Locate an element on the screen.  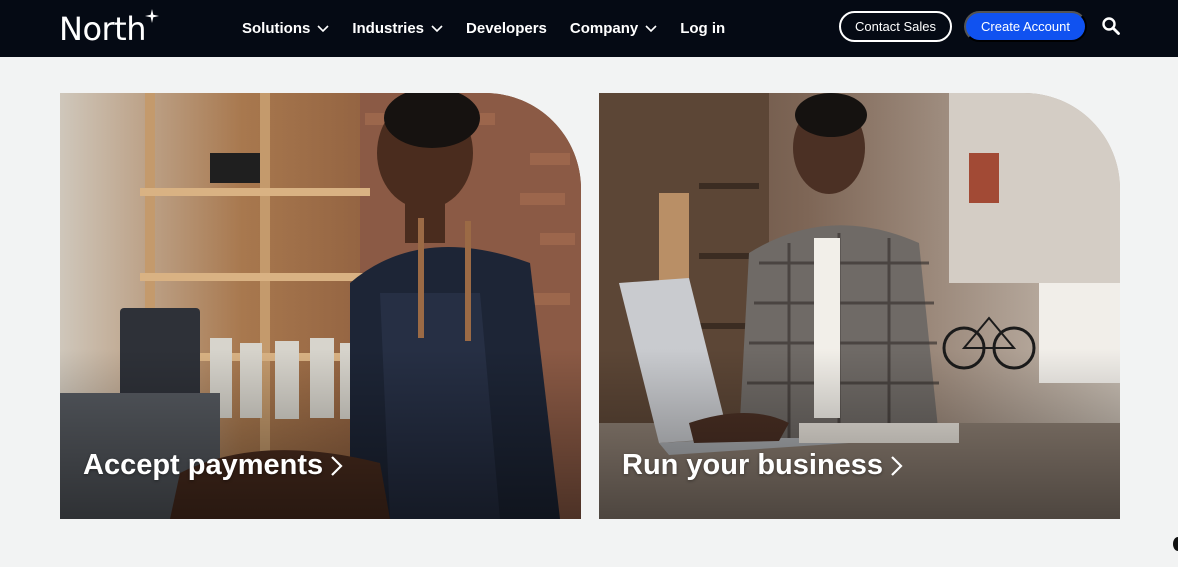
create-account-button: Create Account is located at coordinates (1025, 26).